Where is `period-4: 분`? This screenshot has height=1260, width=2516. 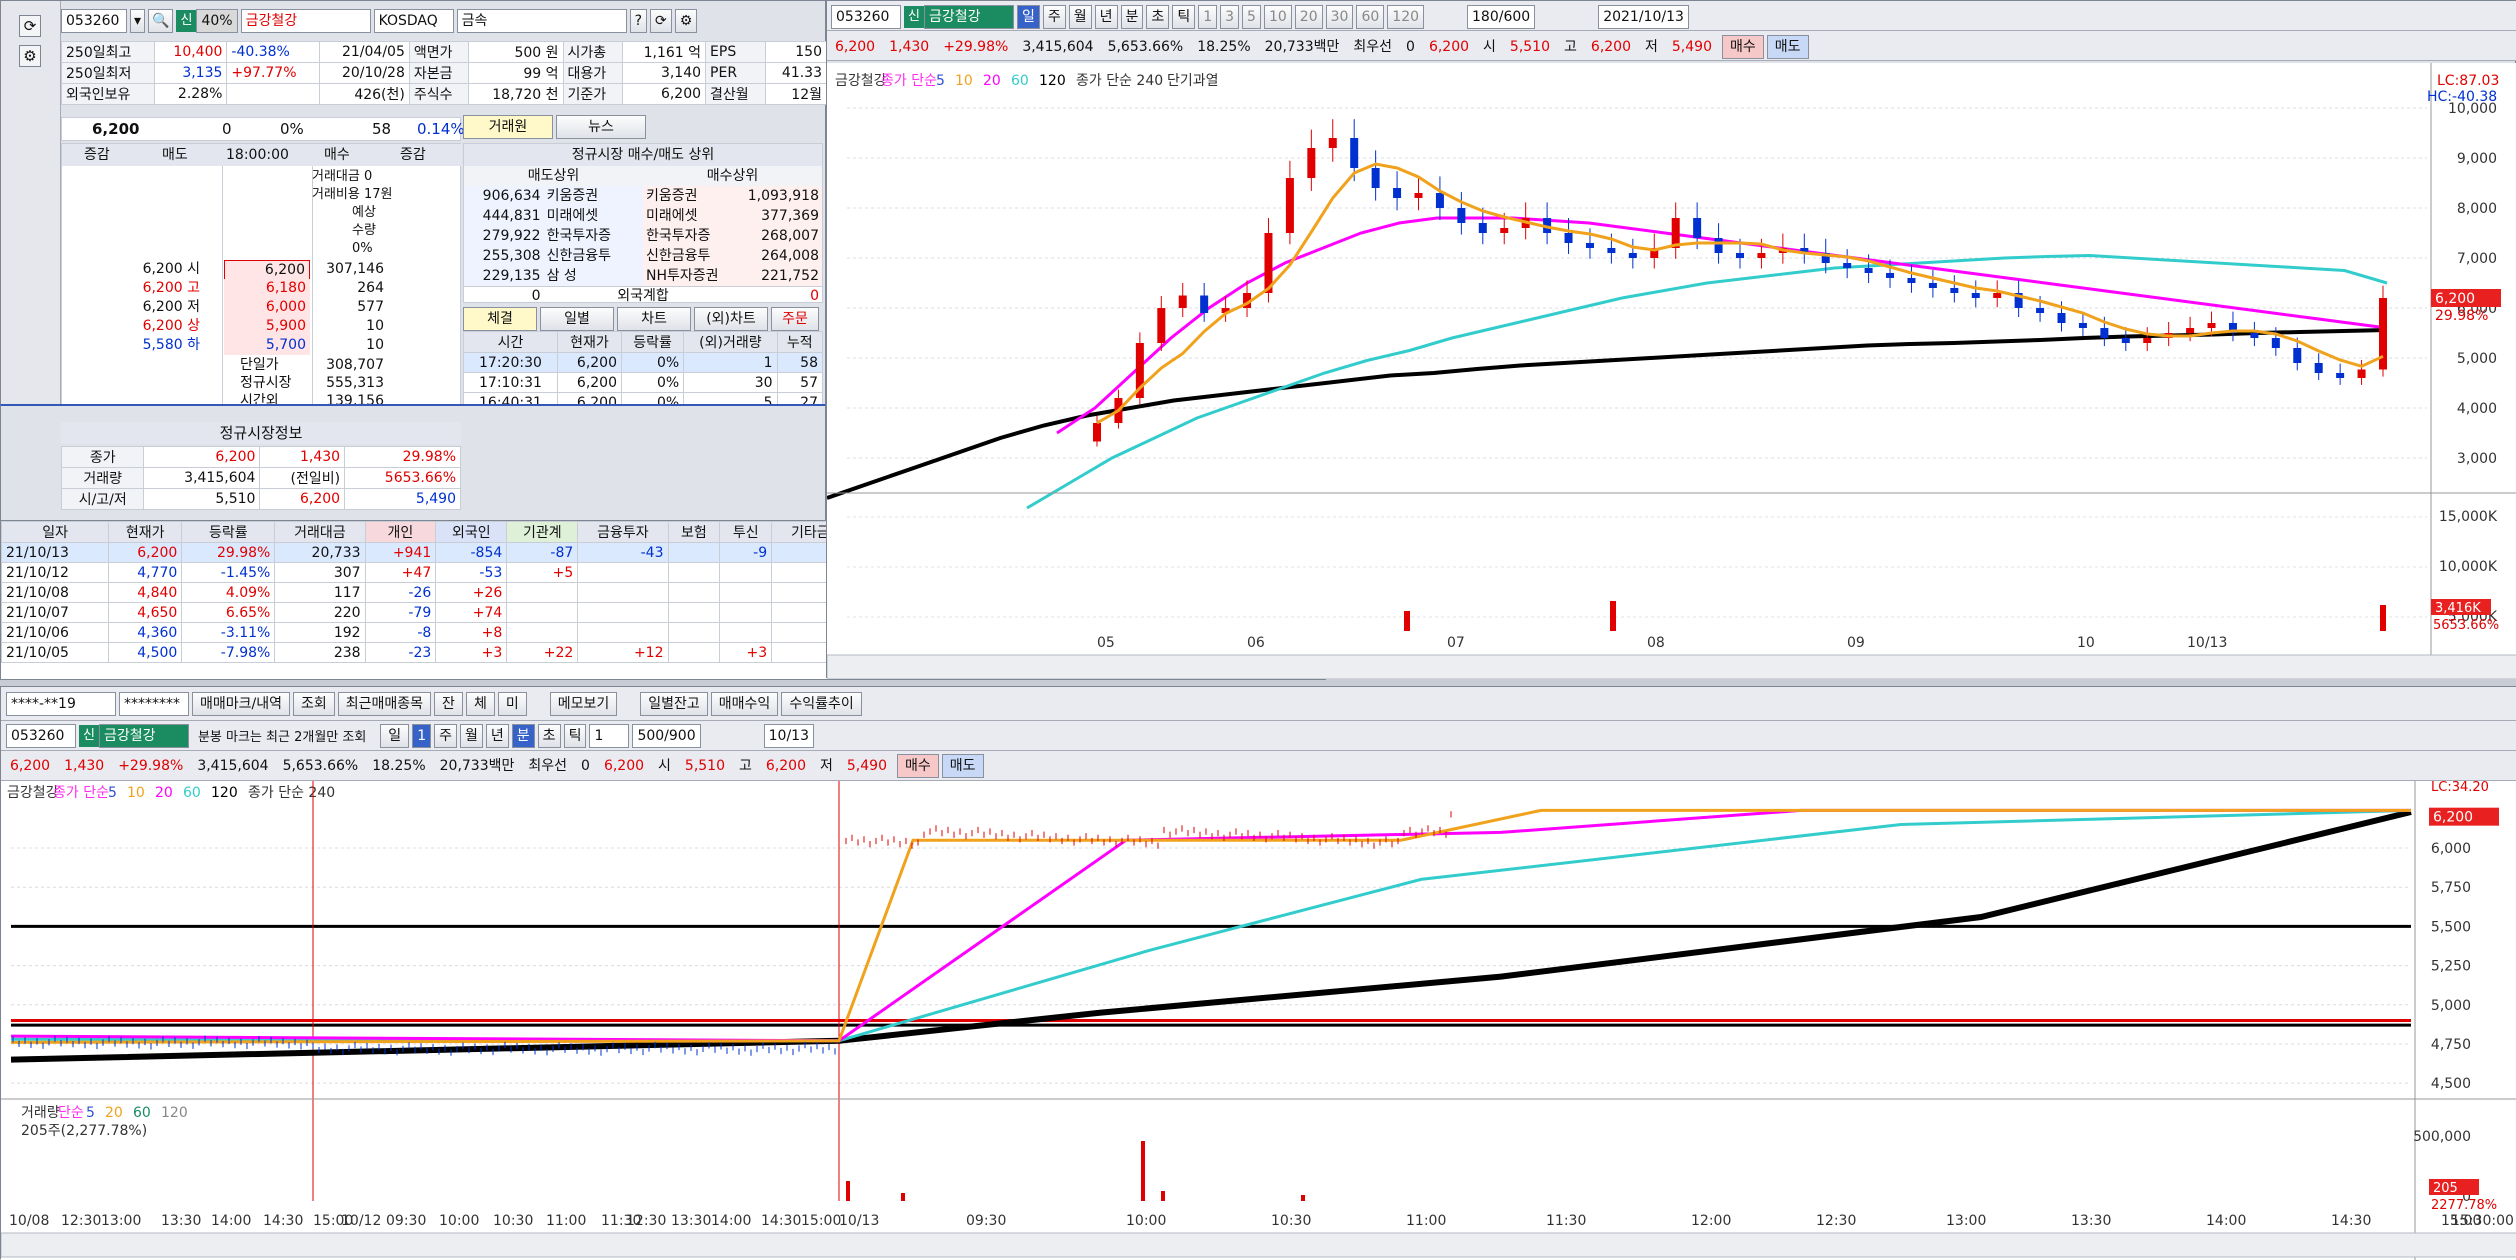 period-4: 분 is located at coordinates (1132, 17).